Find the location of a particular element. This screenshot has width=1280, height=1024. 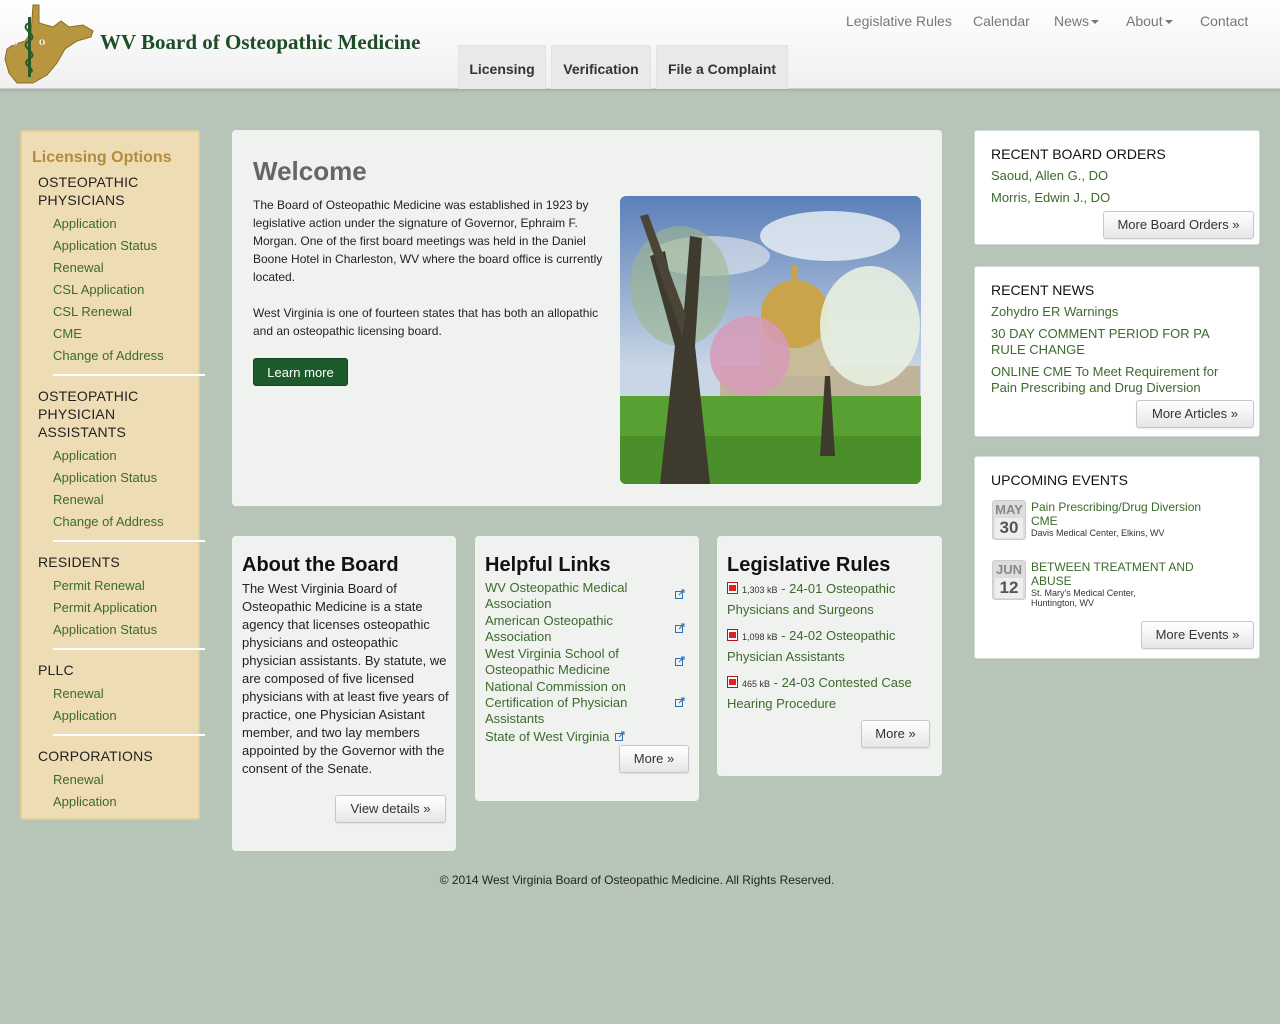

rule-file-size: 465 kB is located at coordinates (756, 684).